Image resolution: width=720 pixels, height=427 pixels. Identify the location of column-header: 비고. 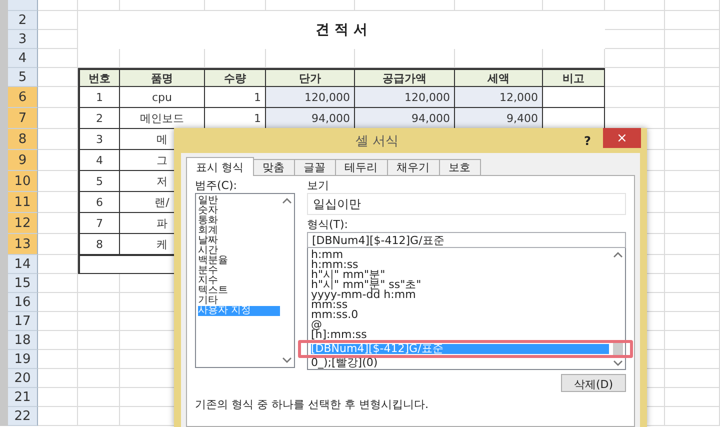
(574, 77).